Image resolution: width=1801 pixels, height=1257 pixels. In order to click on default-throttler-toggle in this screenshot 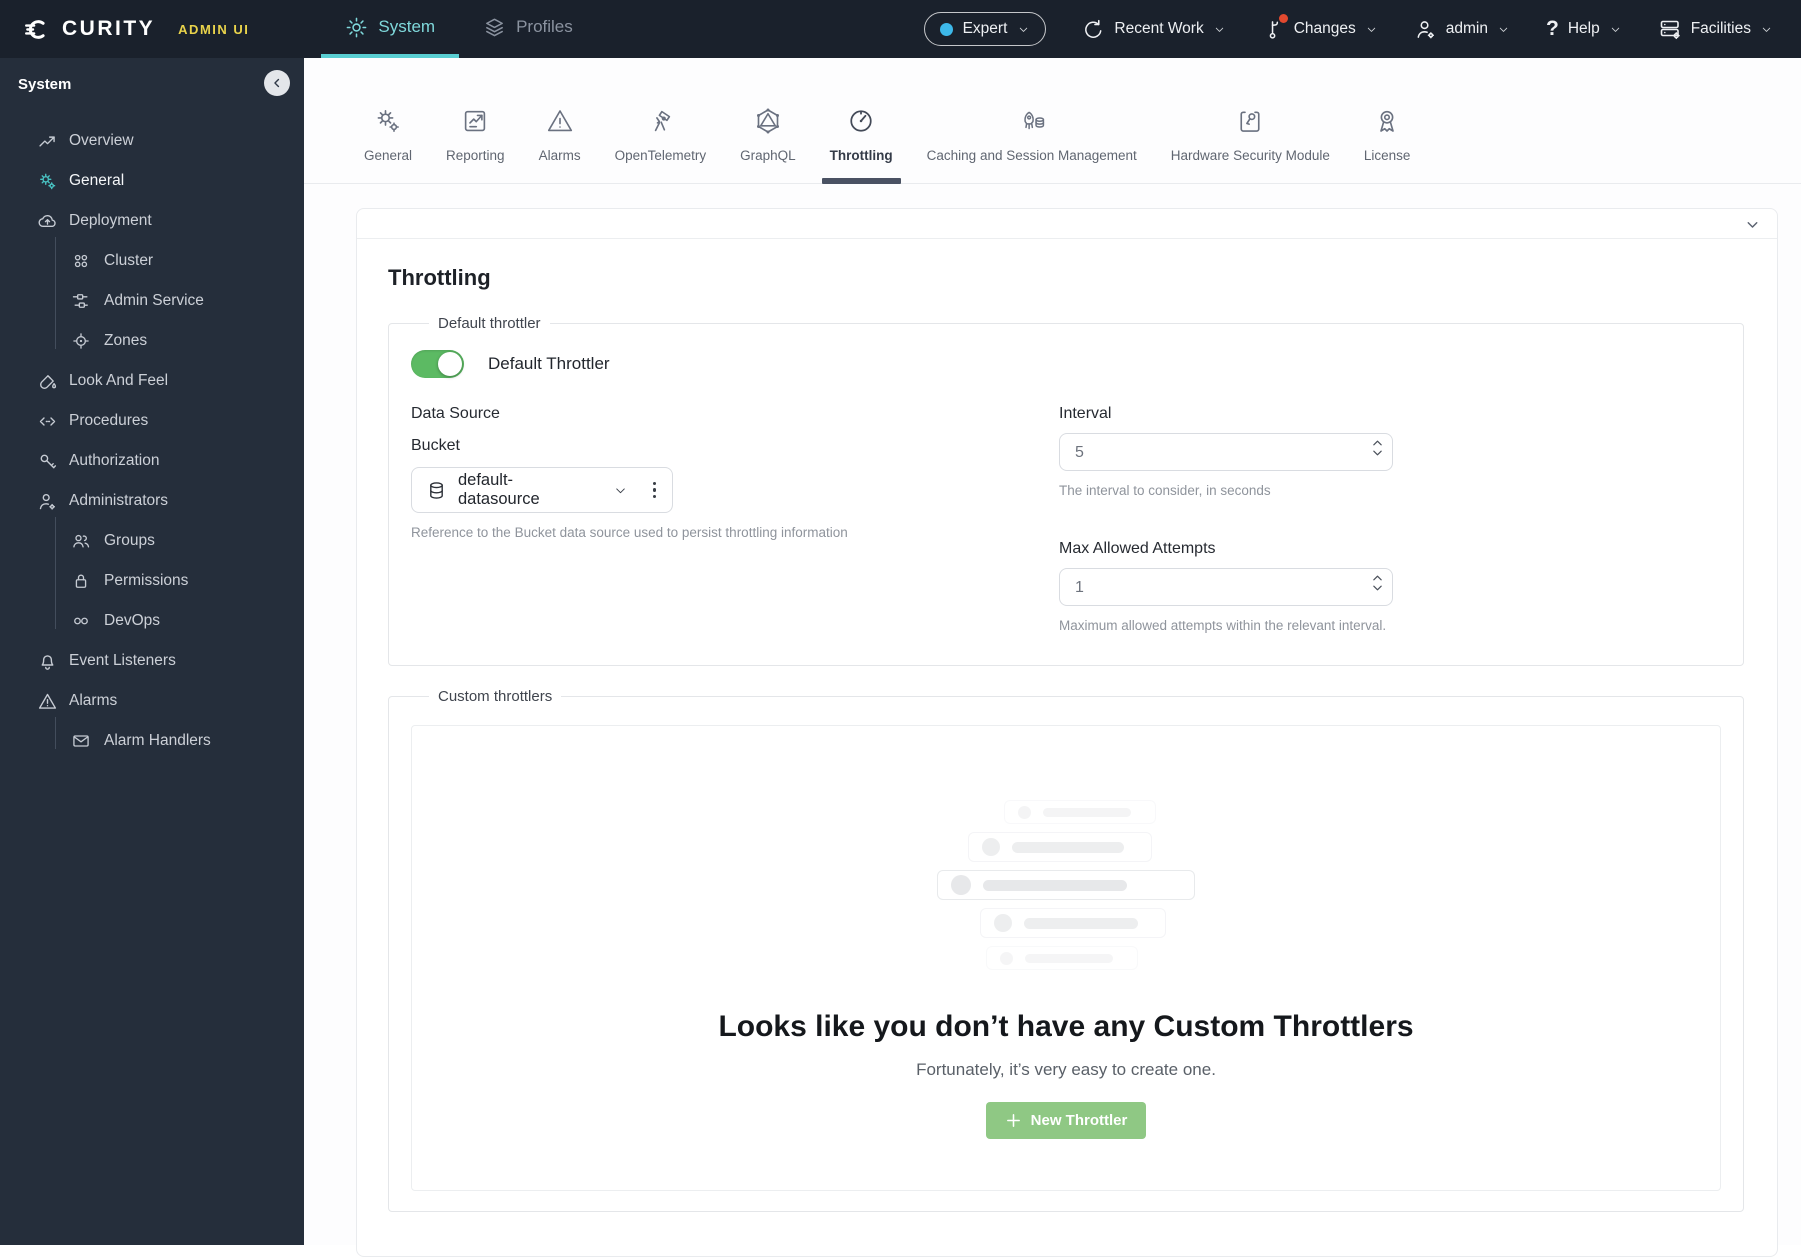, I will do `click(437, 364)`.